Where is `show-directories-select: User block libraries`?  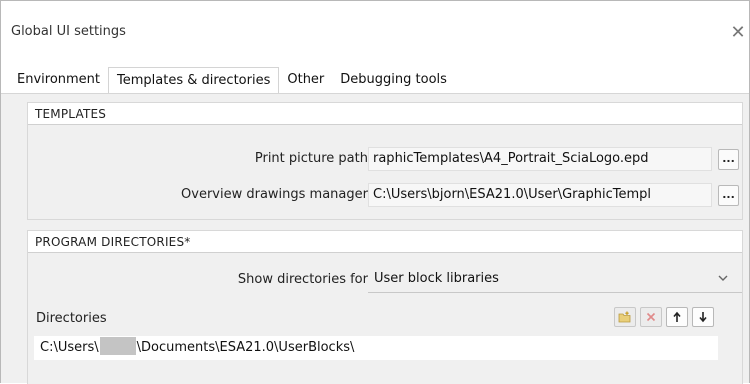
show-directories-select: User block libraries is located at coordinates (555, 280).